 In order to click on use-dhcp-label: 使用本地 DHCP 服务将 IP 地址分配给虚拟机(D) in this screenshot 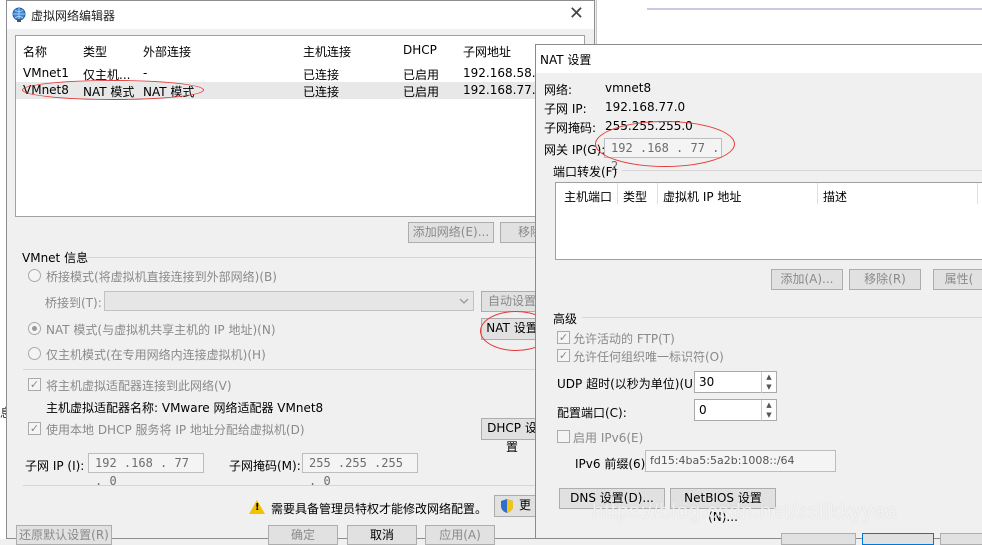, I will do `click(175, 430)`.